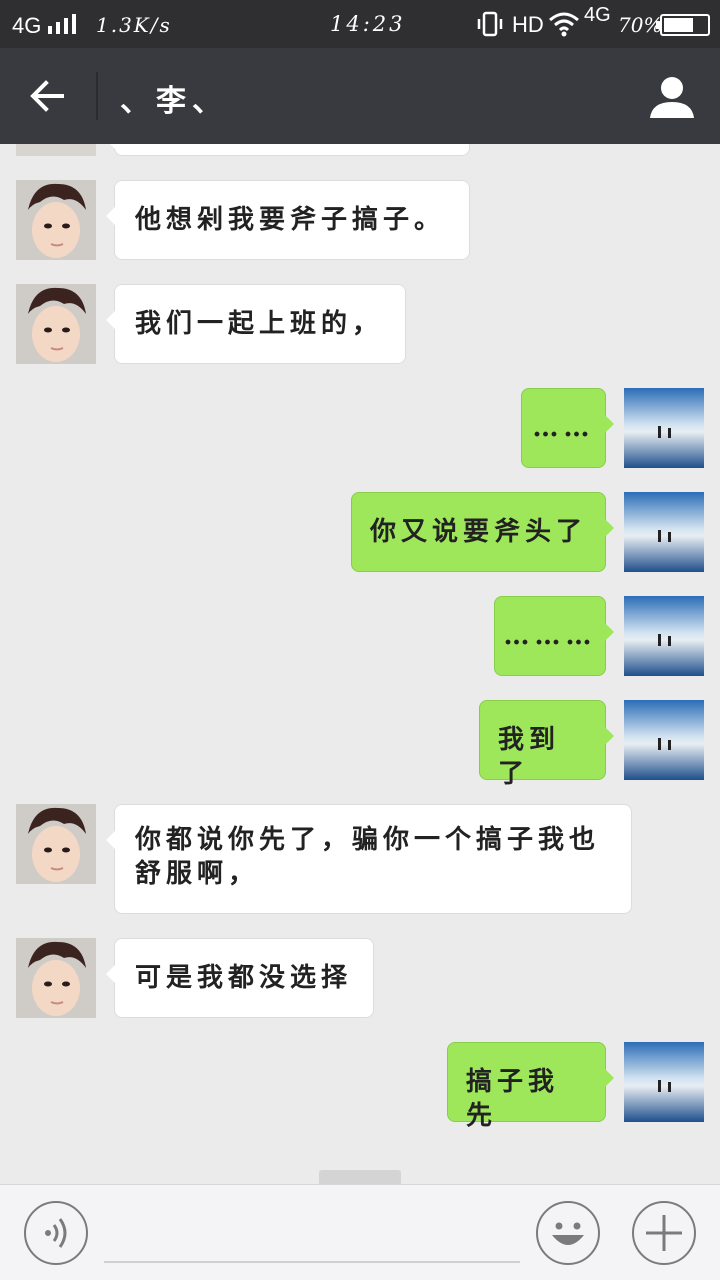  I want to click on message-bubble-outgoing: 搞子我先, so click(530, 1086).